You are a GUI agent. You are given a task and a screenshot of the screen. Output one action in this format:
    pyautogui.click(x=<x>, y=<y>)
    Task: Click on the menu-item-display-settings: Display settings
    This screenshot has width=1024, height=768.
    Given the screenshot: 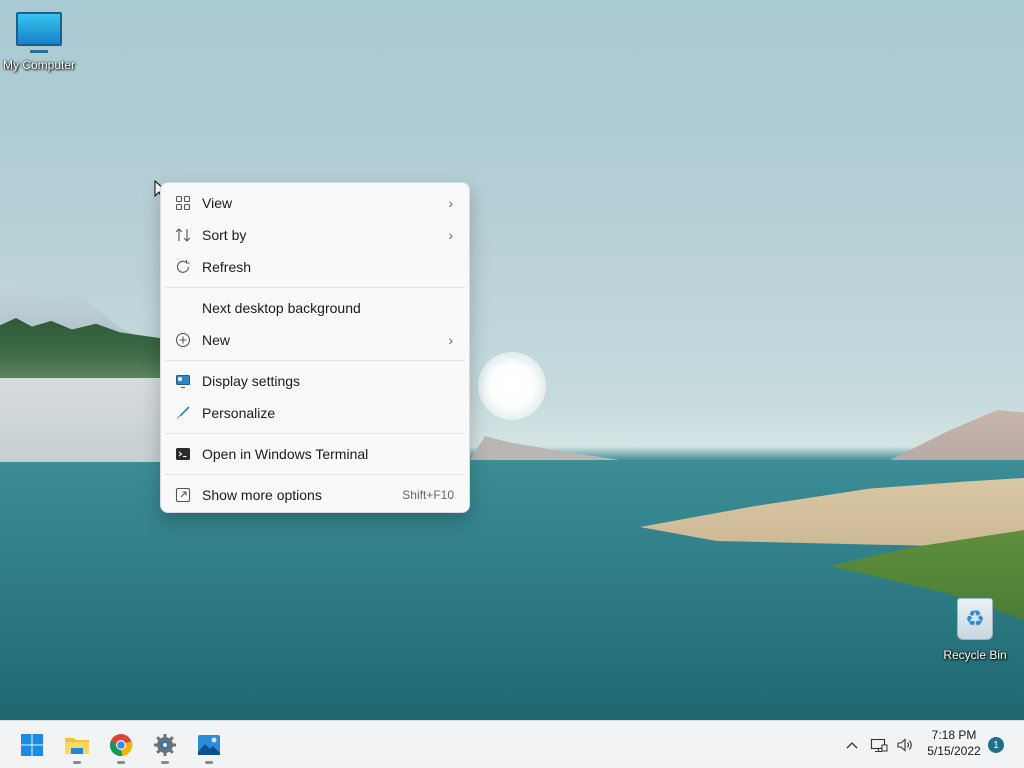 What is the action you would take?
    pyautogui.click(x=315, y=381)
    